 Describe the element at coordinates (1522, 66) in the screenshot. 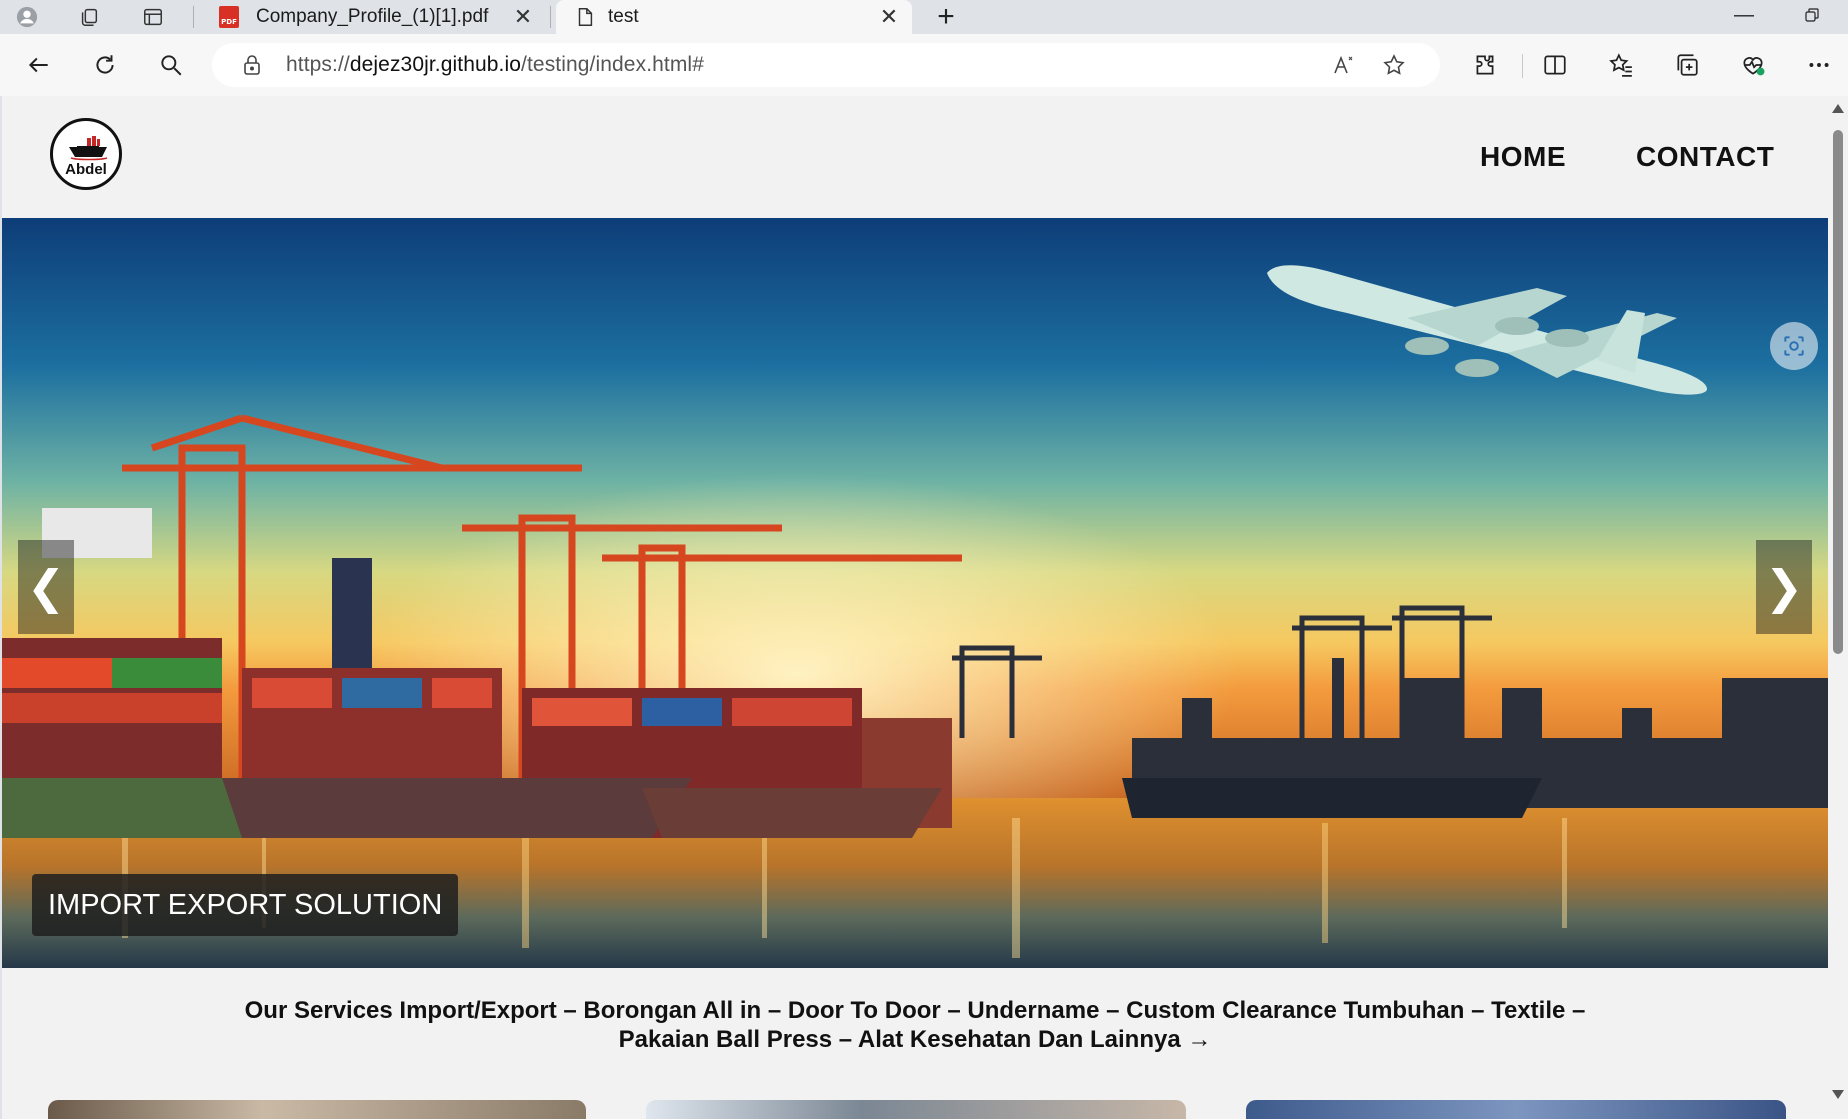

I see `toolbar-divider` at that location.